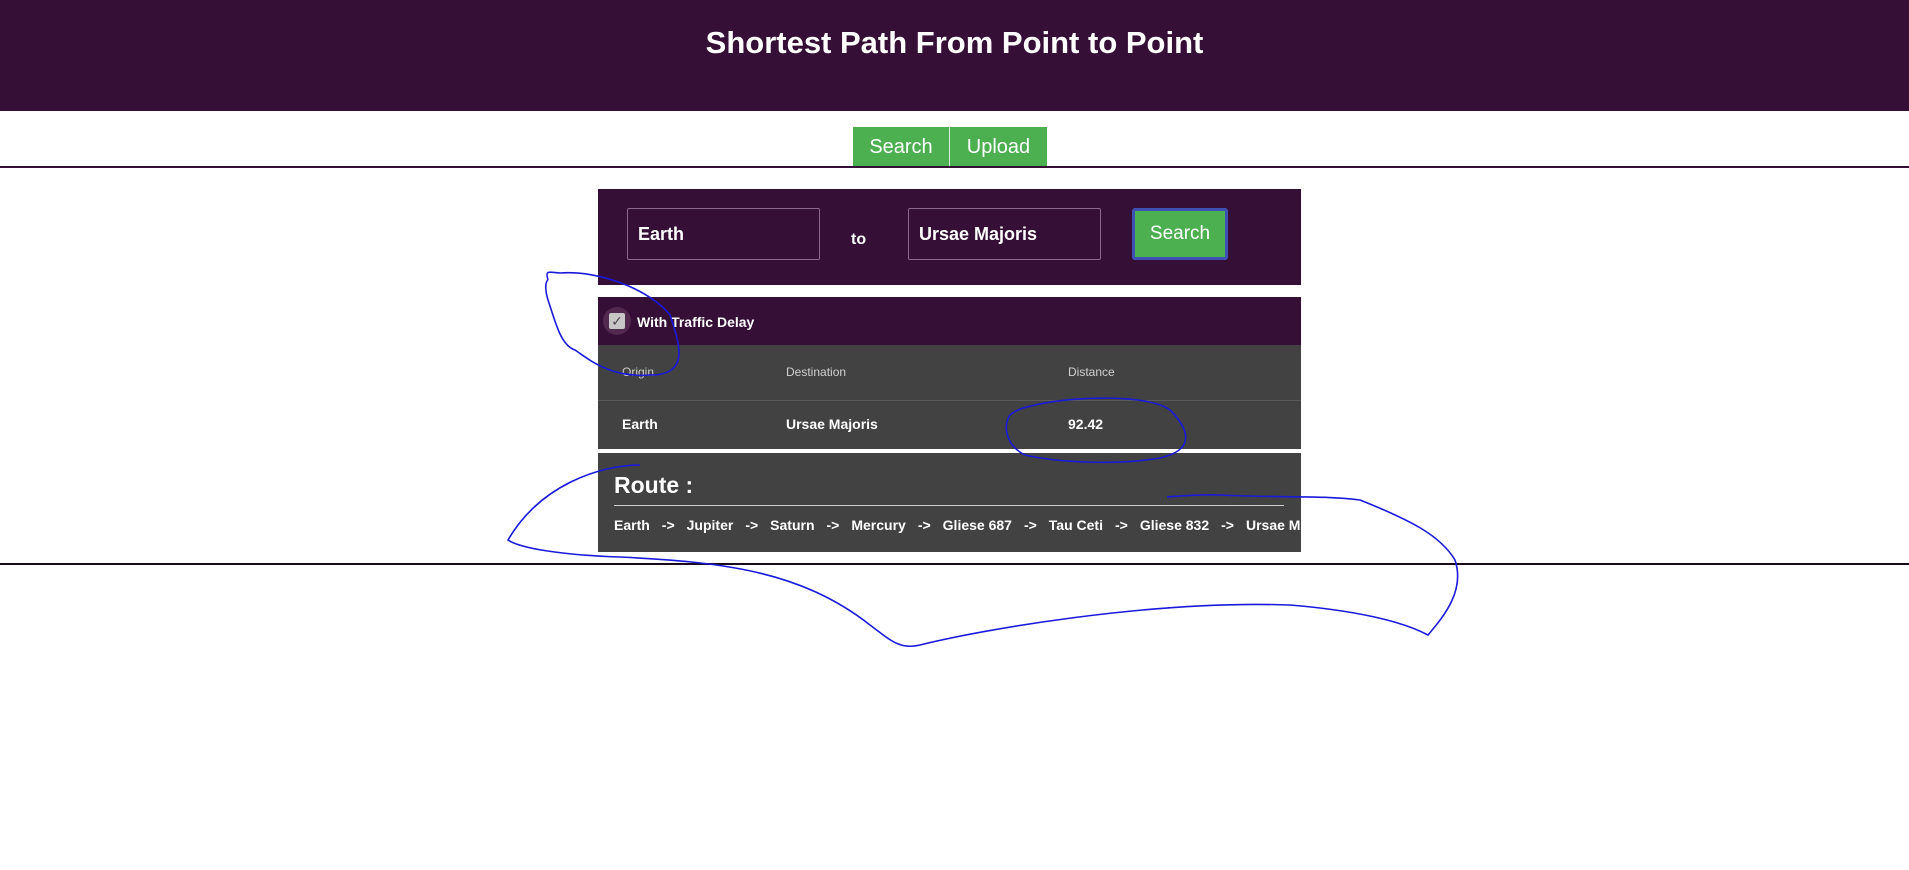 The height and width of the screenshot is (870, 1909). Describe the element at coordinates (1174, 525) in the screenshot. I see `route-stop: Gliese 832` at that location.